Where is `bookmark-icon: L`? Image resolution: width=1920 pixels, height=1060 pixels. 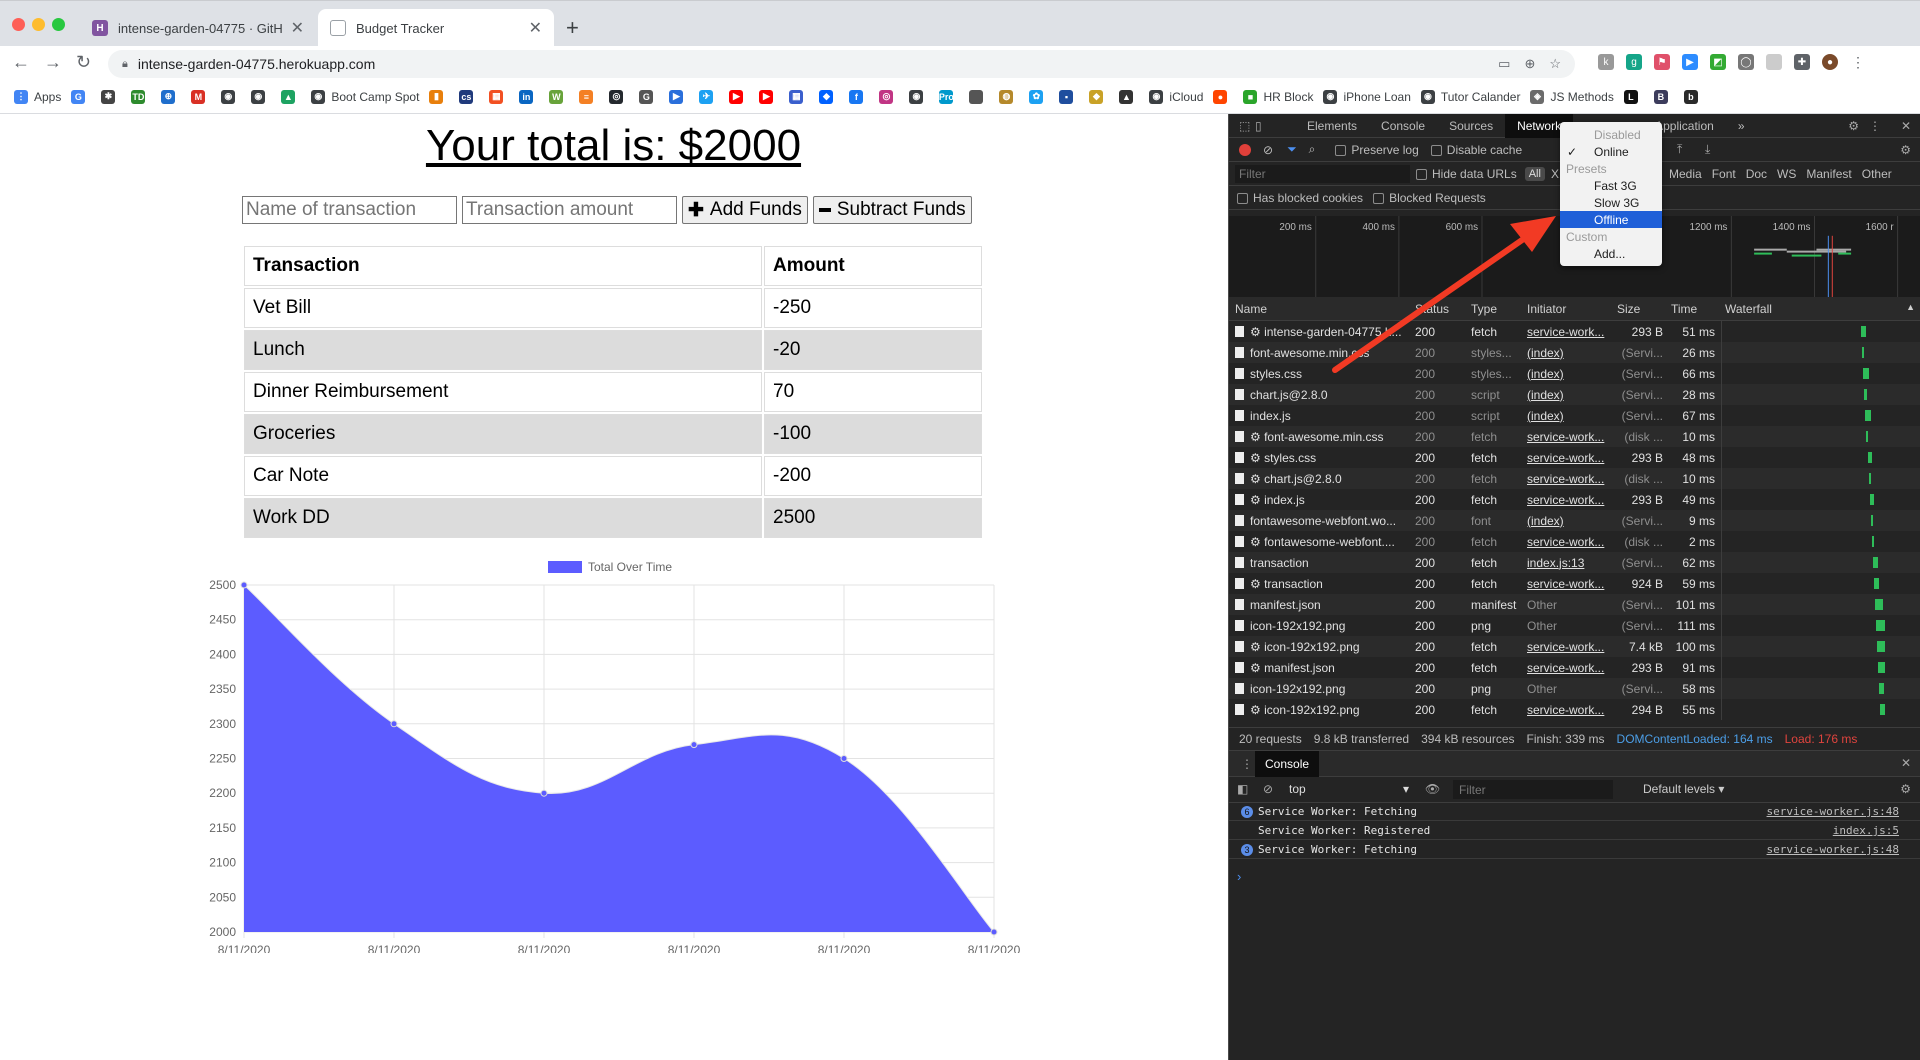 bookmark-icon: L is located at coordinates (1633, 96).